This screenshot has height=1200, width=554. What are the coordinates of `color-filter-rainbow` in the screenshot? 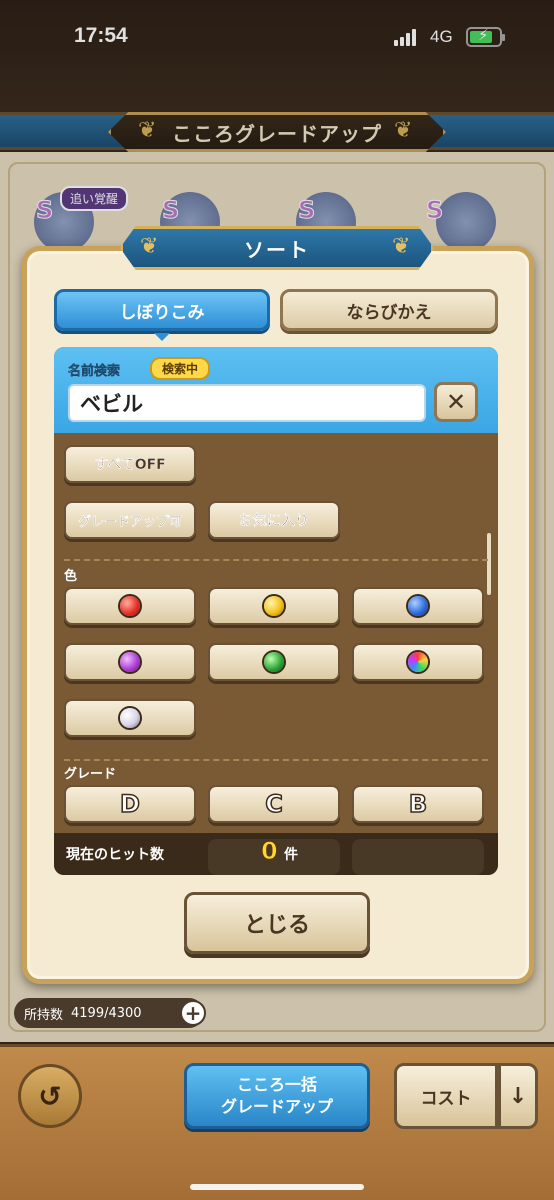 It's located at (418, 662).